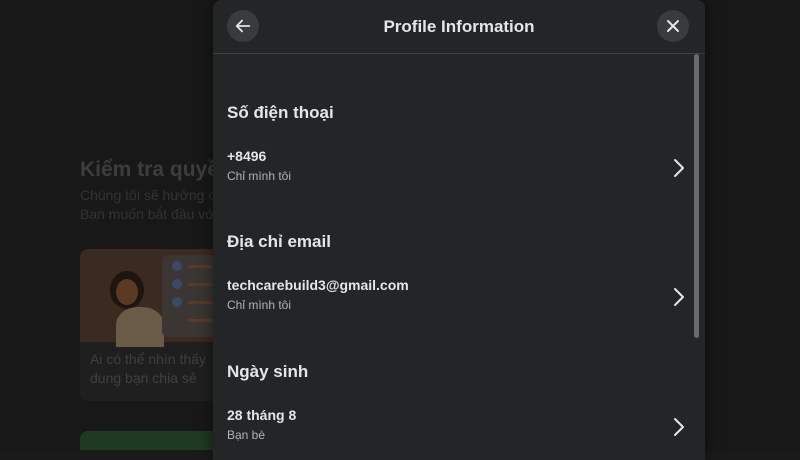  What do you see at coordinates (279, 241) in the screenshot?
I see `section-title-email: Địa chỉ email` at bounding box center [279, 241].